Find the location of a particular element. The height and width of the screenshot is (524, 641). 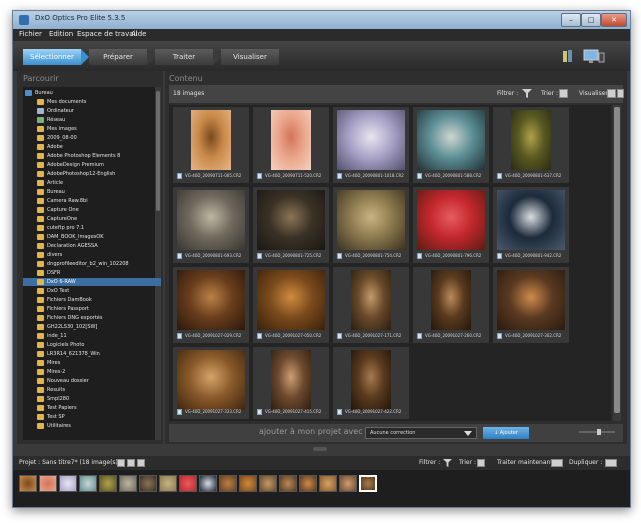

process-now-icon is located at coordinates (557, 463).